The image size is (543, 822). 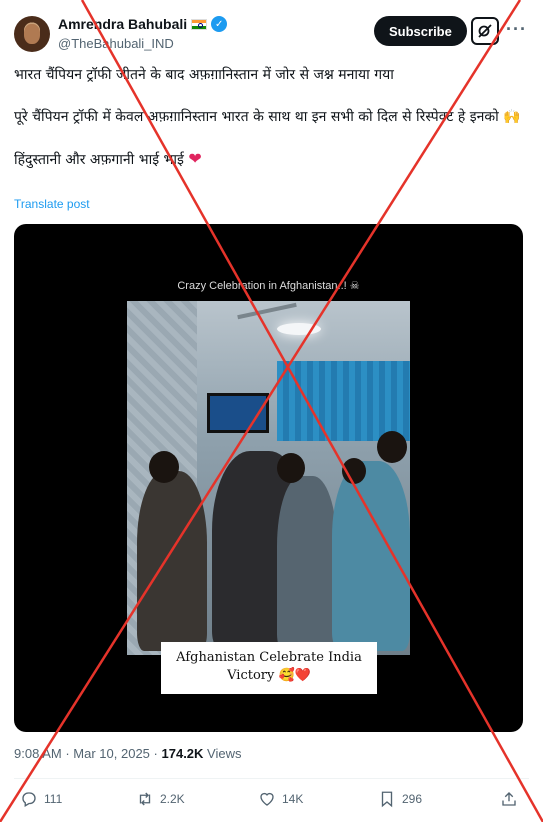 I want to click on video-bottom-caption-line-2: Victory 🥰❤️, so click(x=269, y=675).